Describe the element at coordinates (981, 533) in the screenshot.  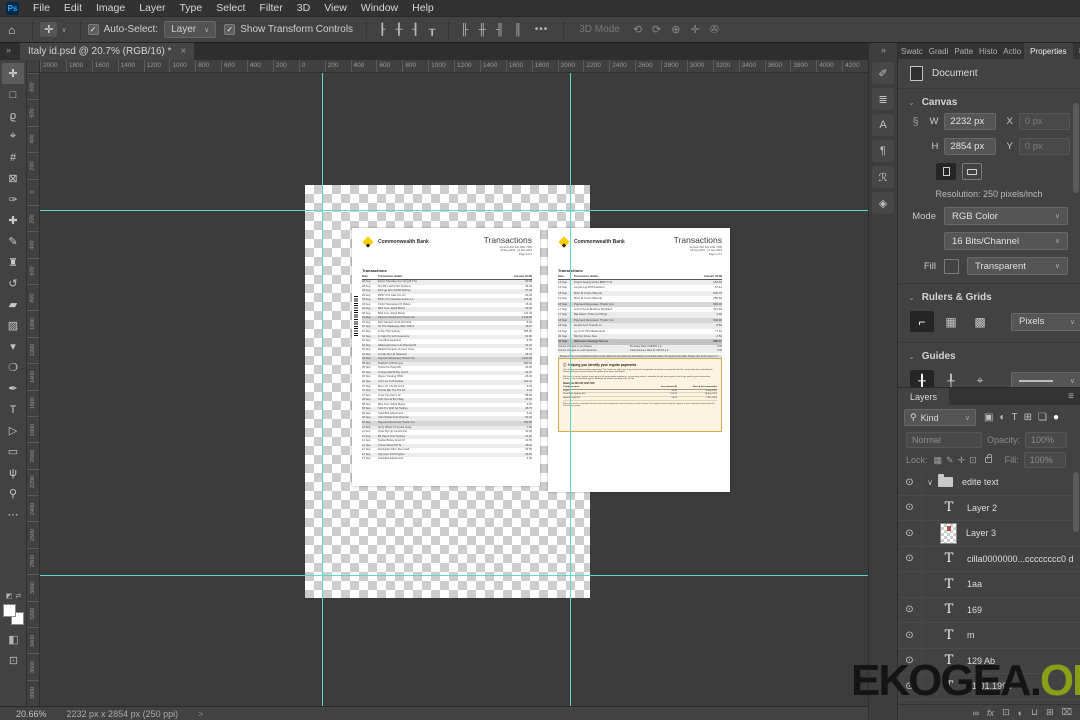
I see `layer-name: Layer 3` at that location.